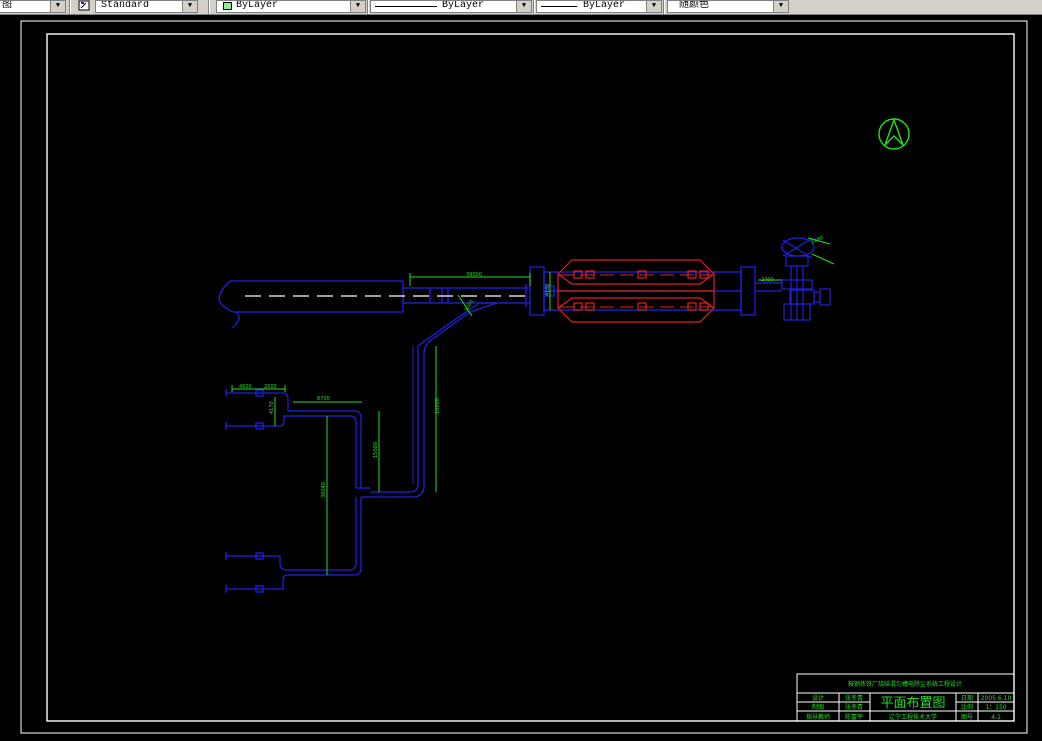 This screenshot has height=741, width=1042. Describe the element at coordinates (406, 6) in the screenshot. I see `linetype-preview-icon` at that location.